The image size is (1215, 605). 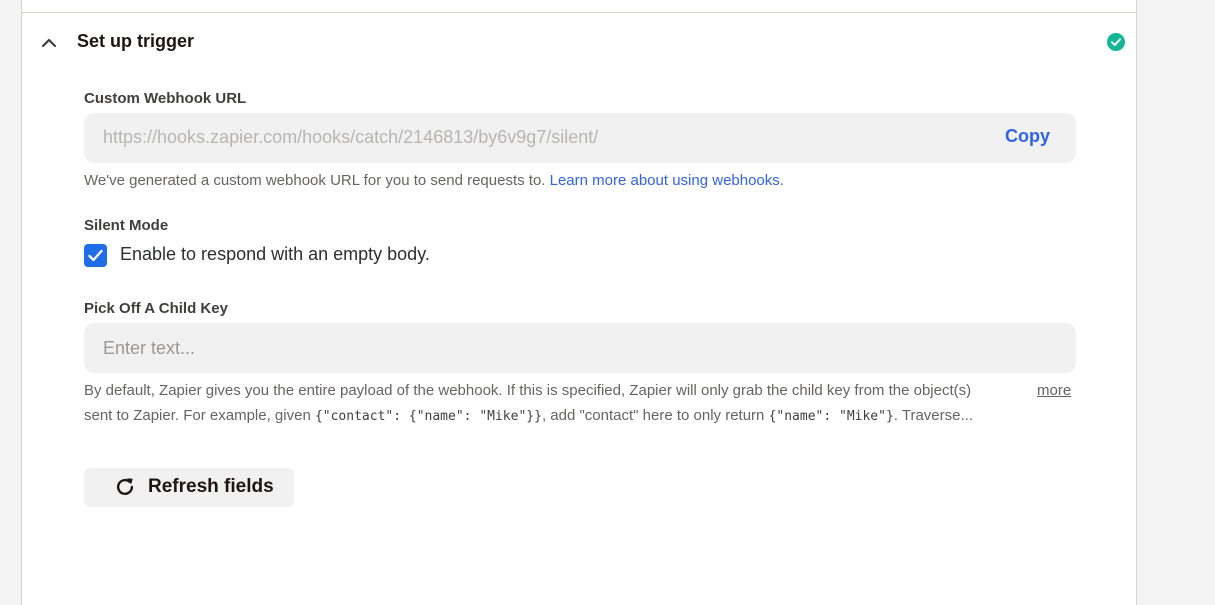 What do you see at coordinates (165, 98) in the screenshot?
I see `webhook-url-label: Custom Webhook URL` at bounding box center [165, 98].